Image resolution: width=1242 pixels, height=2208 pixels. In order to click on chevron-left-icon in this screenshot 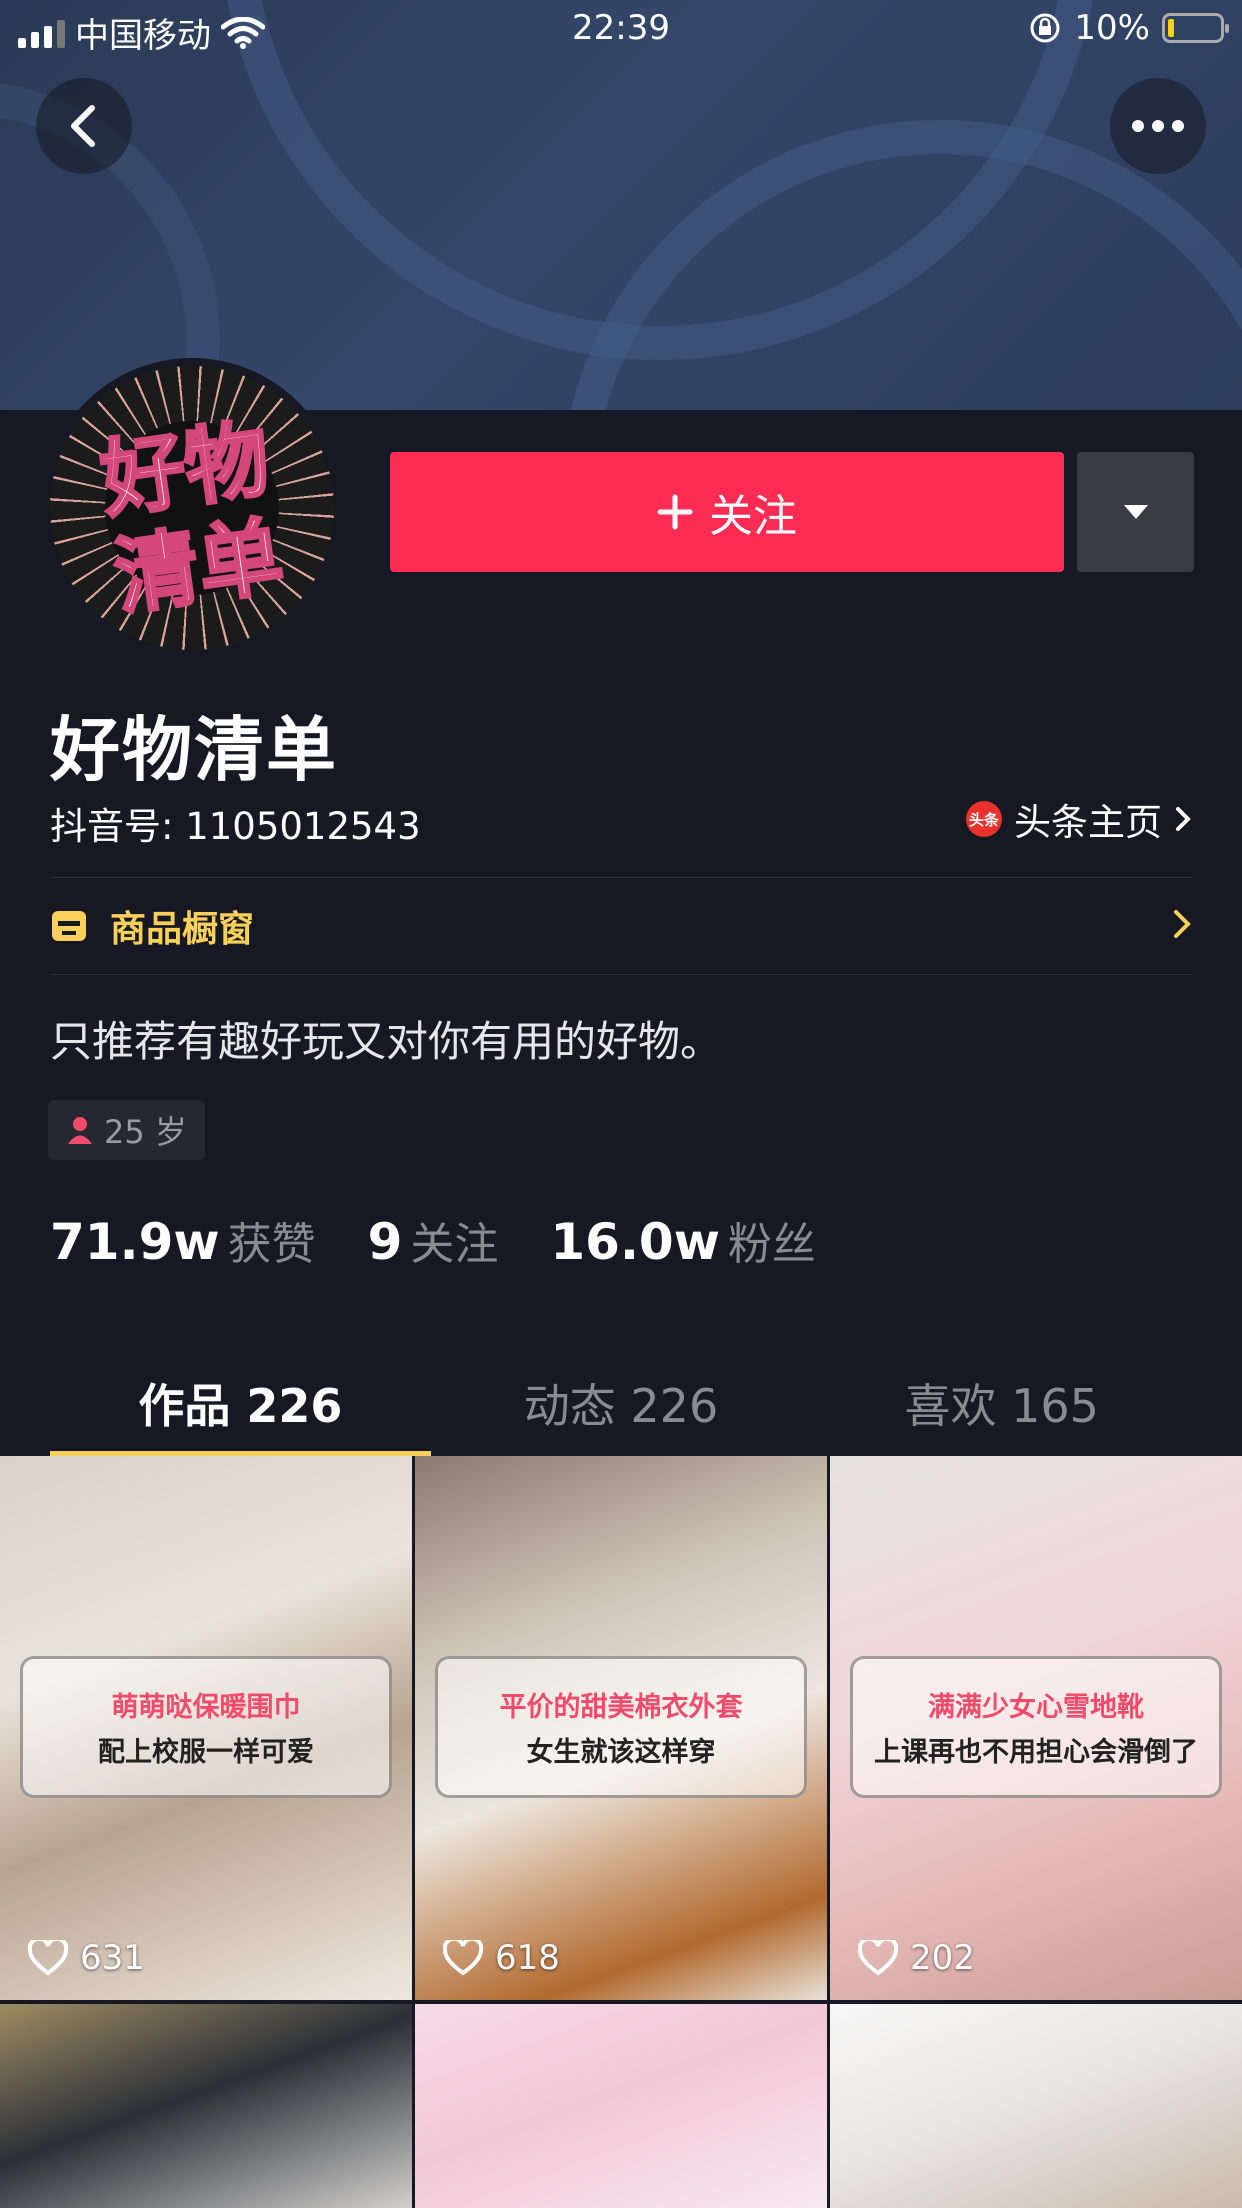, I will do `click(83, 126)`.